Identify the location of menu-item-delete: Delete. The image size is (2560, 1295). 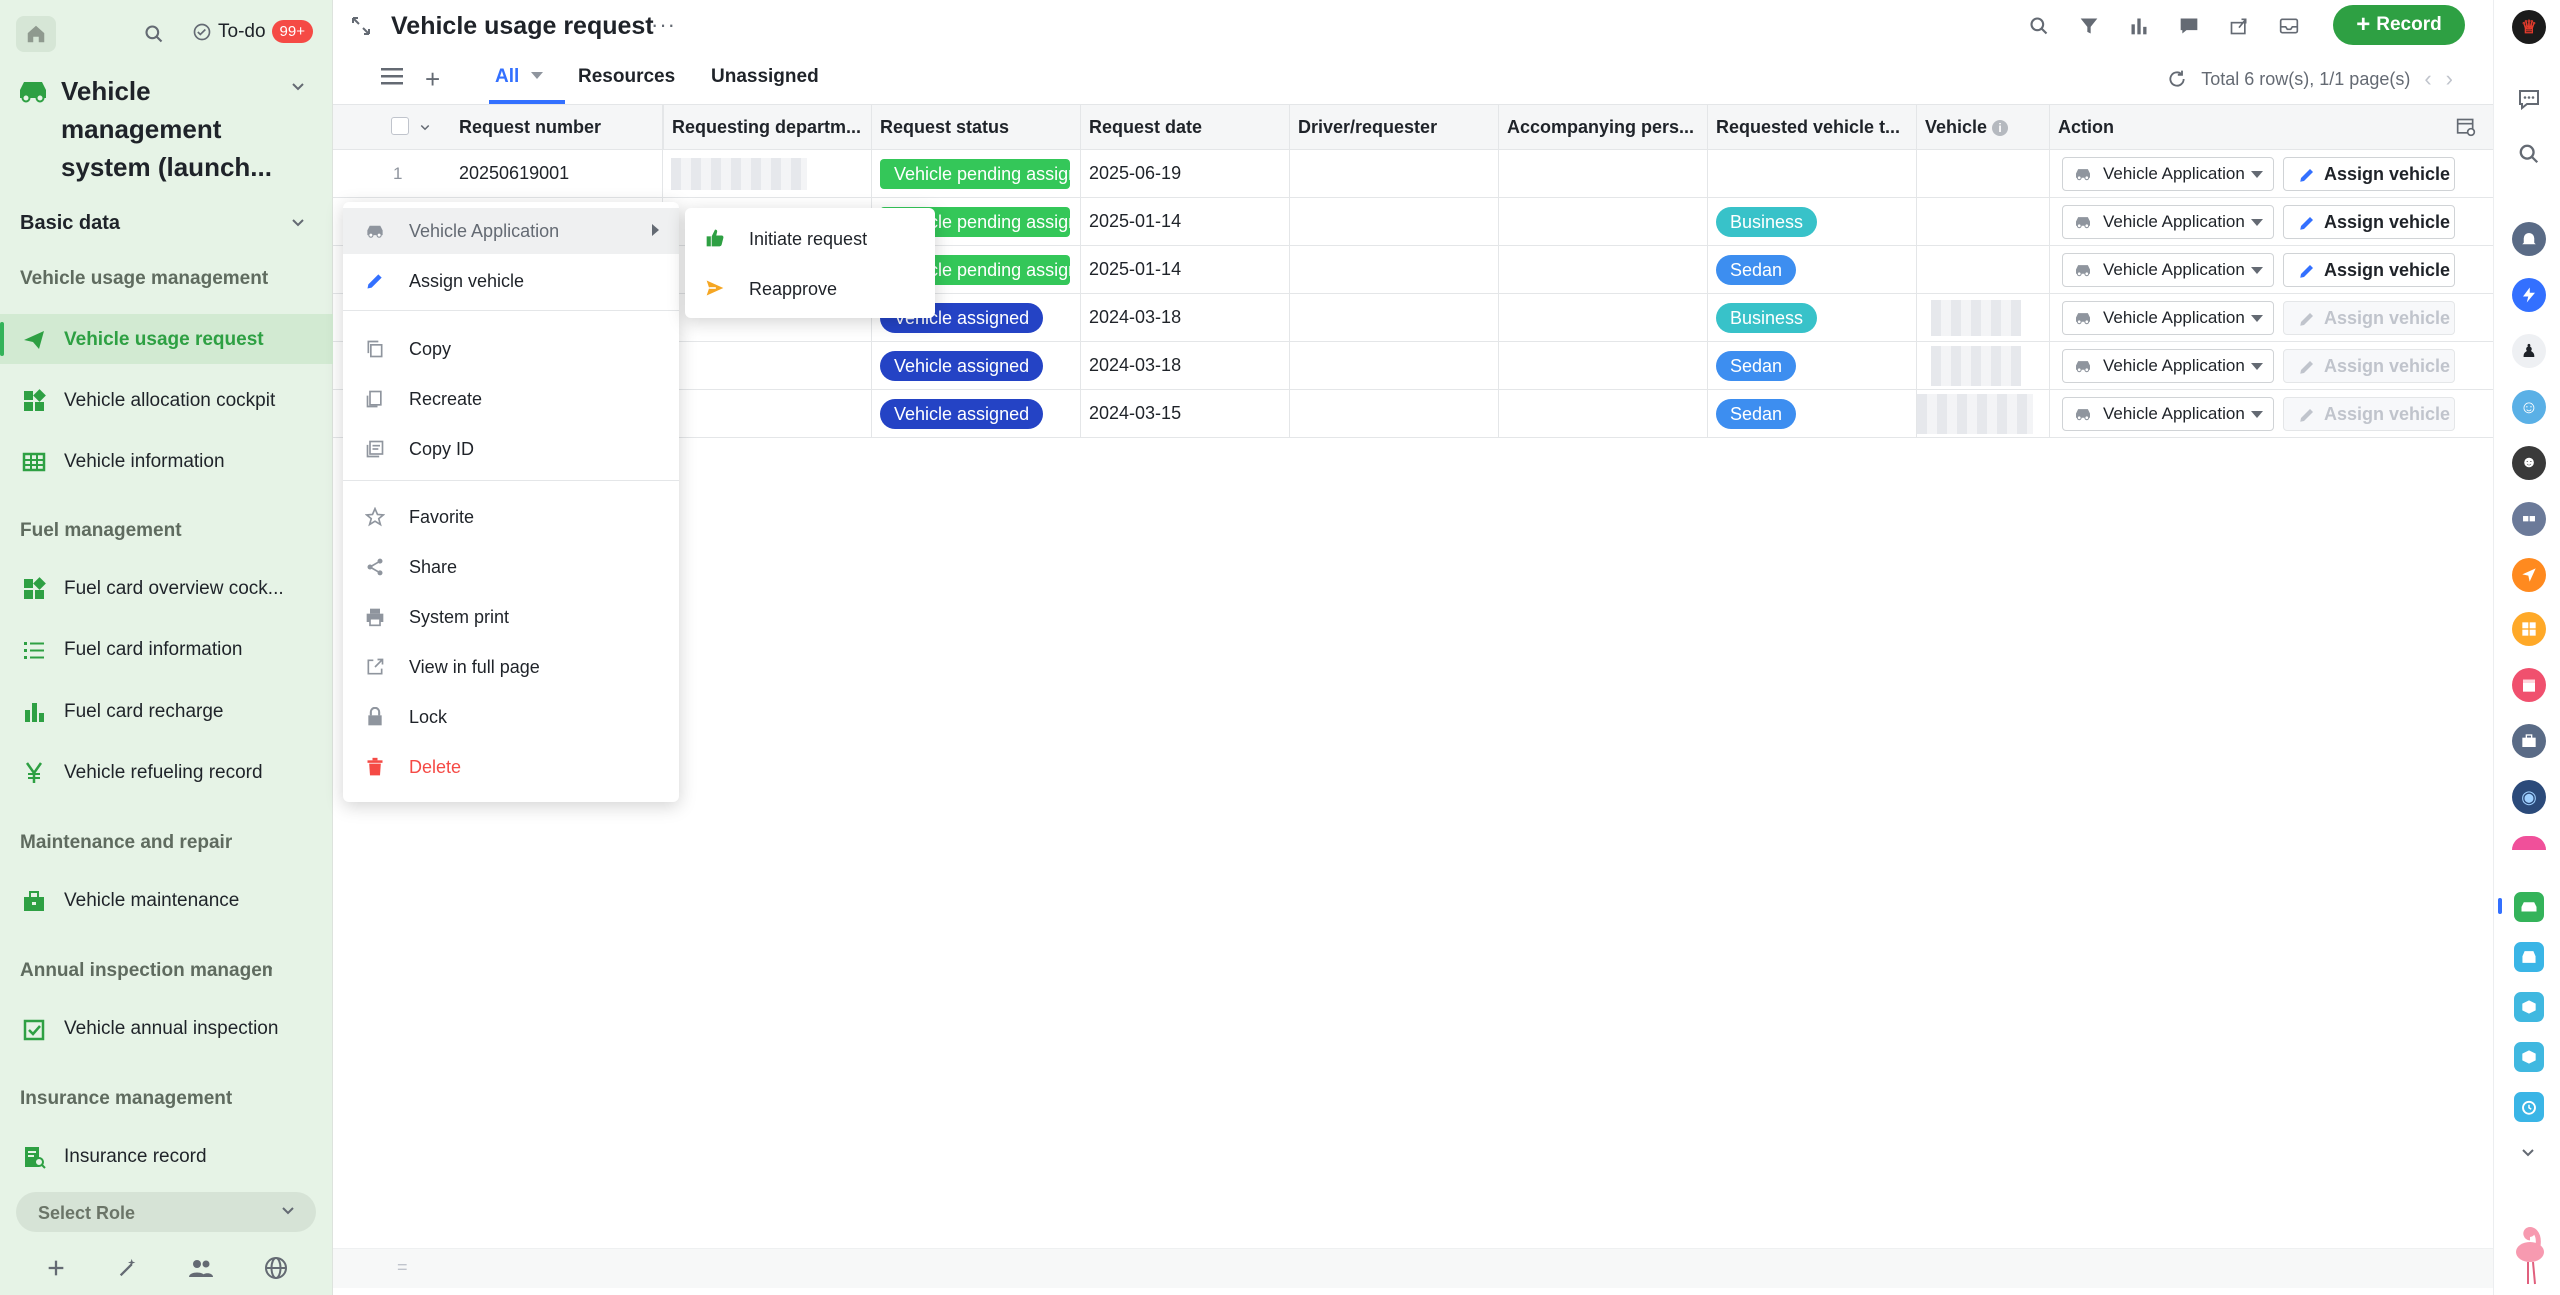
(511, 767).